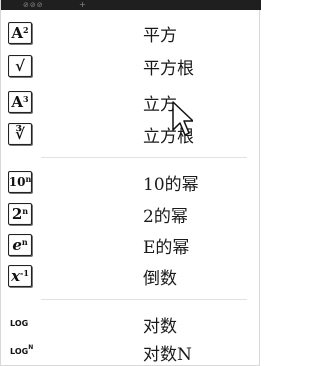 The height and width of the screenshot is (366, 320). I want to click on menu-item-label: 对数, so click(160, 327).